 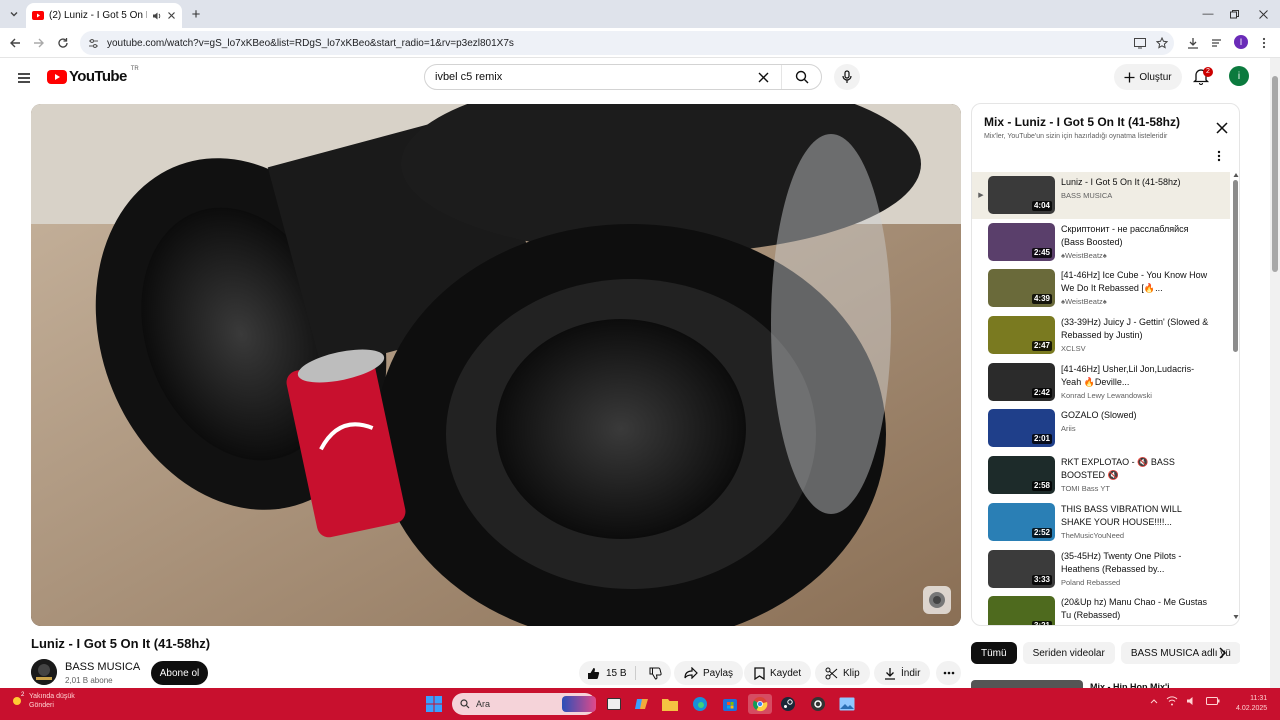 I want to click on store-icon, so click(x=730, y=704).